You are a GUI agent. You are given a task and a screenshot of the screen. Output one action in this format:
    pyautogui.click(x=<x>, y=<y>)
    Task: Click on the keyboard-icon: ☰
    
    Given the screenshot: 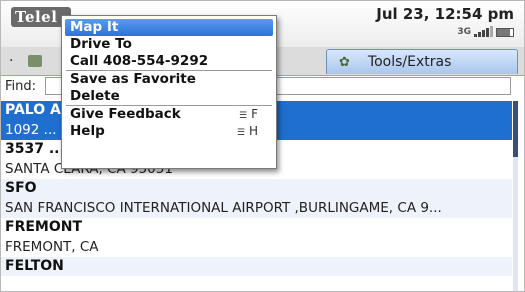 What is the action you would take?
    pyautogui.click(x=240, y=133)
    